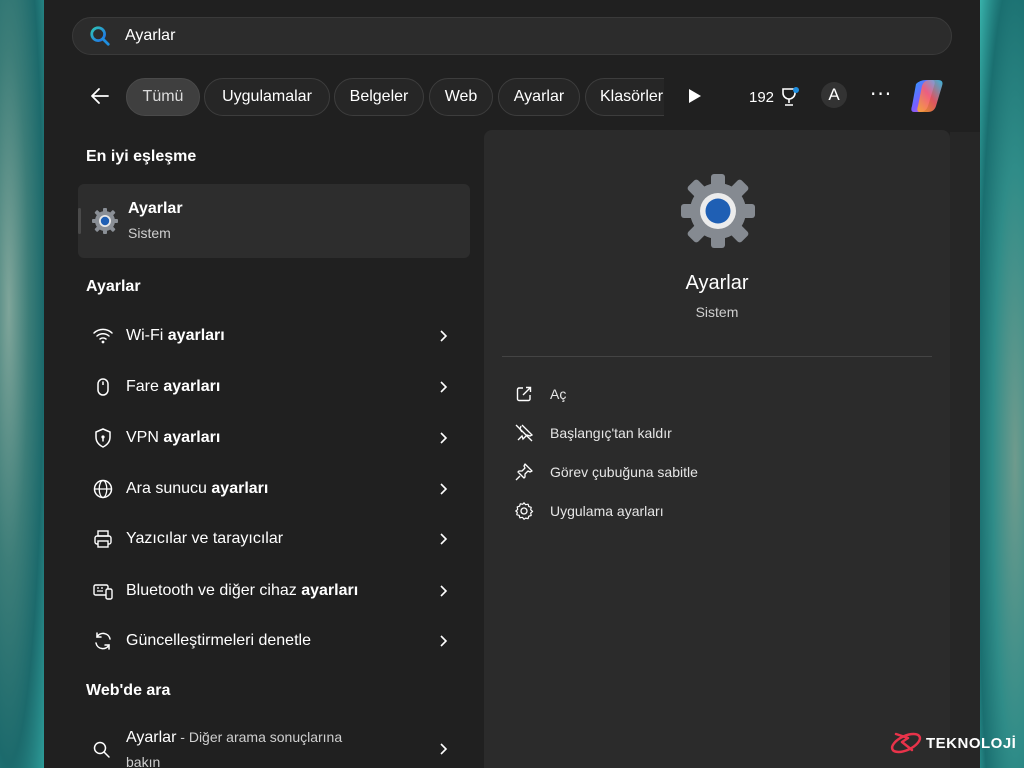  I want to click on best-match-subtitle: Sistem, so click(149, 233).